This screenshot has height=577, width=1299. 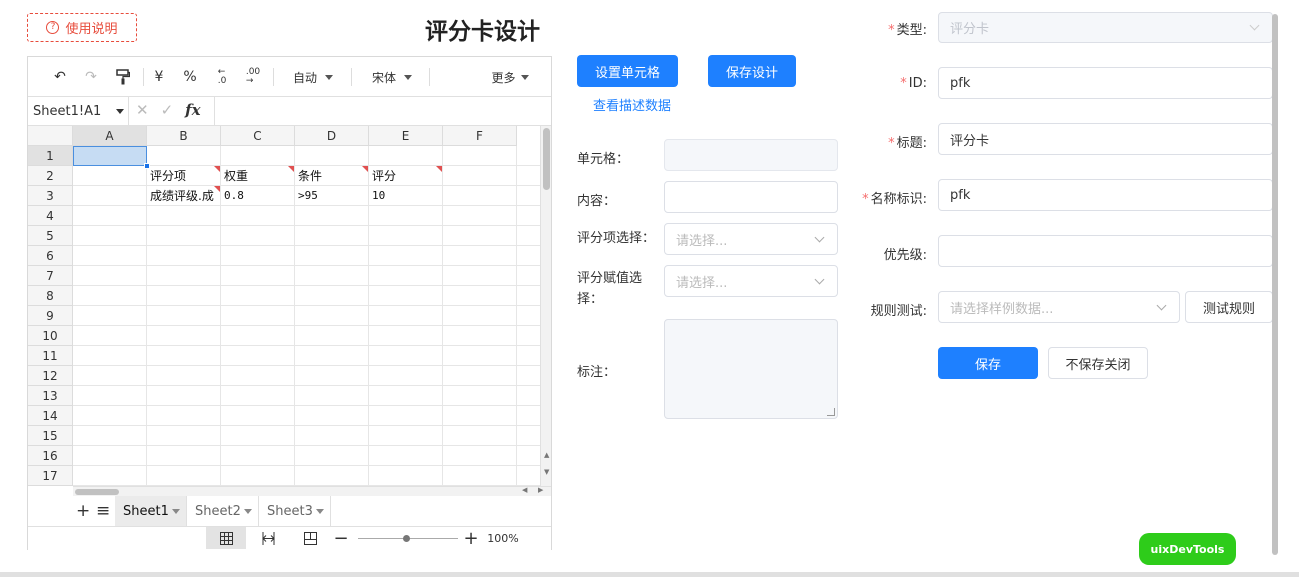 I want to click on column-header-f: F, so click(x=480, y=136).